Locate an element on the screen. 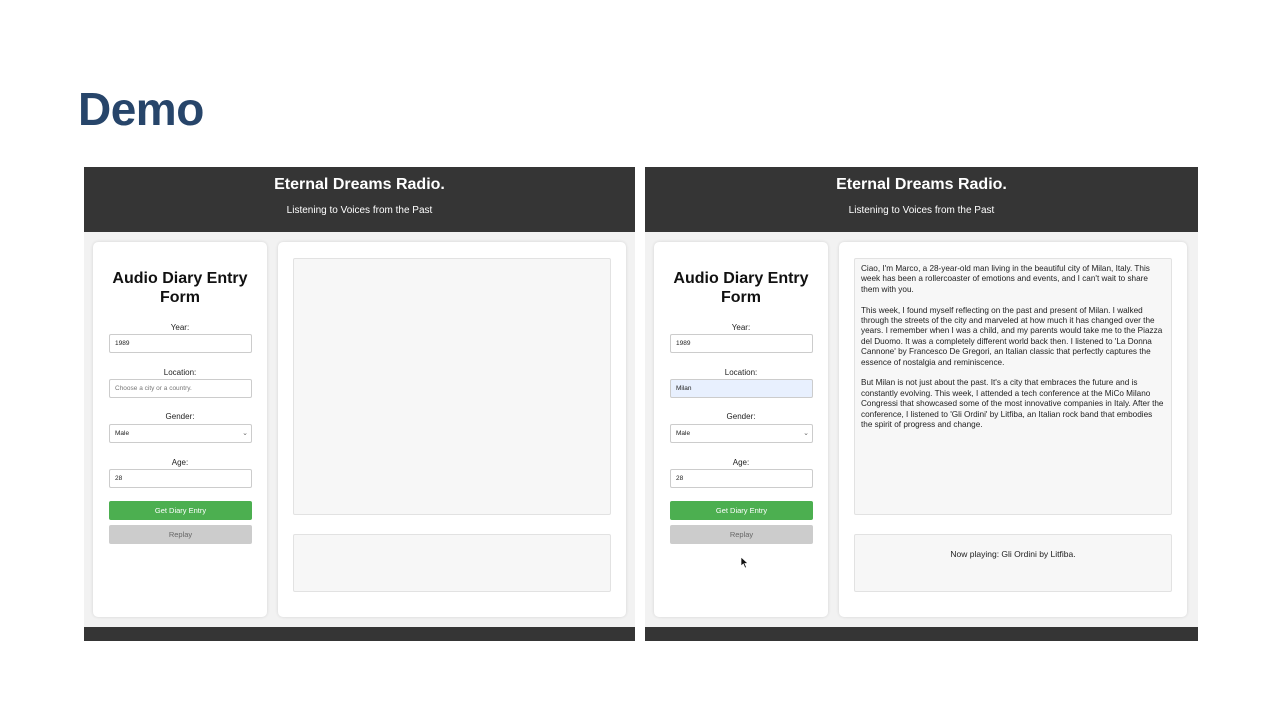 Image resolution: width=1280 pixels, height=720 pixels. now-playing-box is located at coordinates (452, 563).